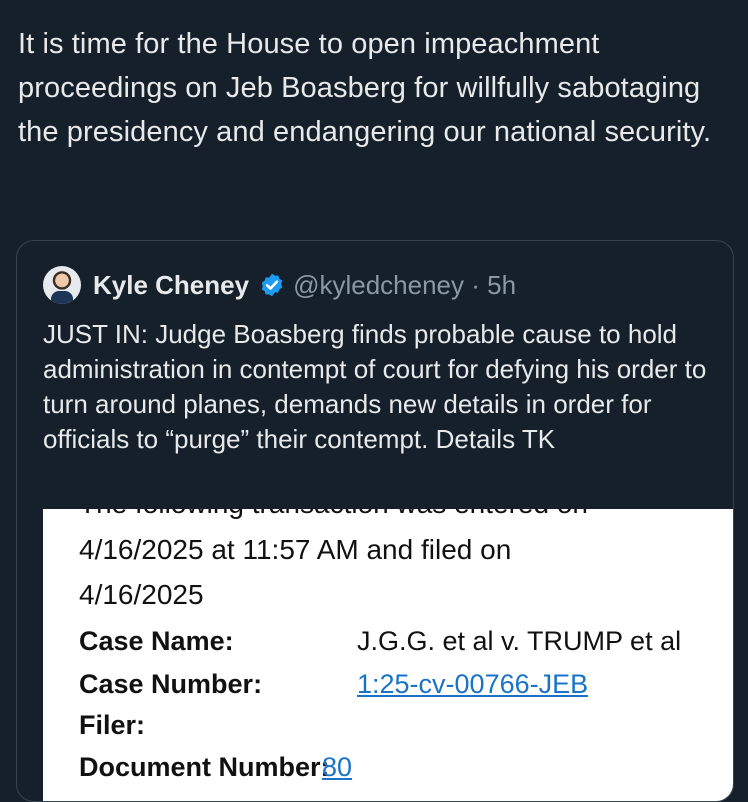 The height and width of the screenshot is (802, 748). What do you see at coordinates (62, 285) in the screenshot?
I see `avatar` at bounding box center [62, 285].